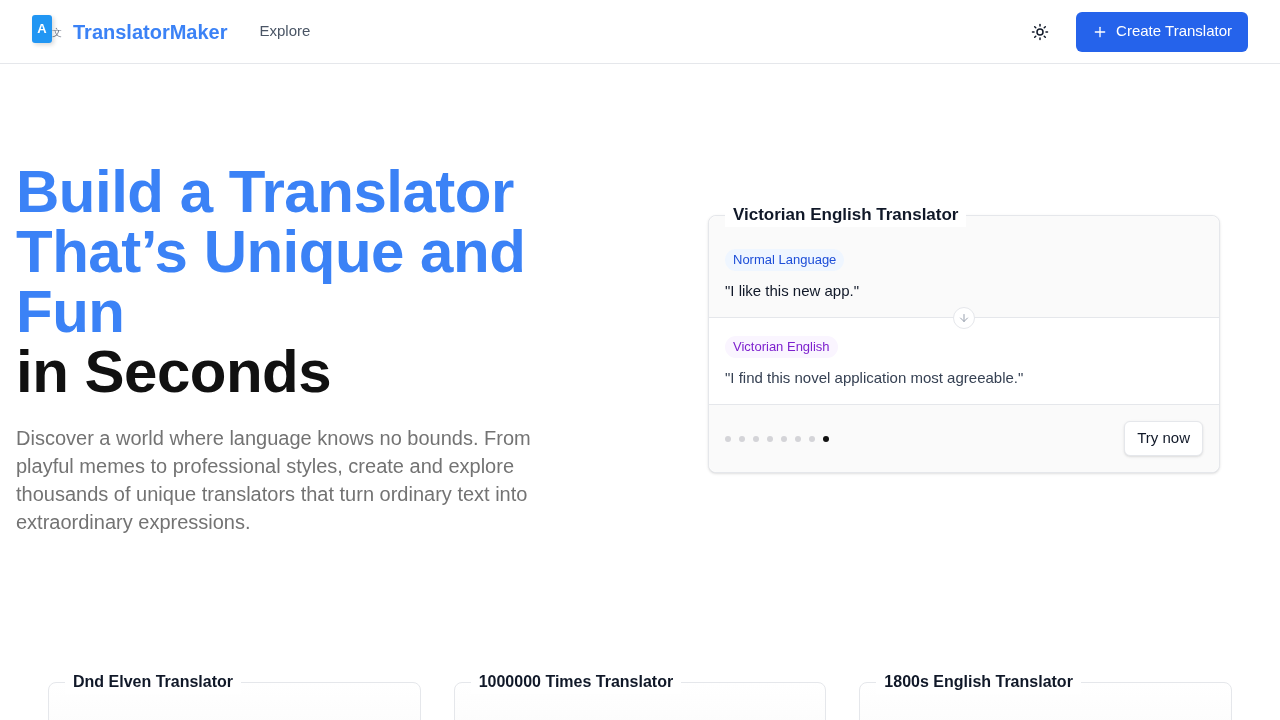  I want to click on source-text: "I like this new app.", so click(793, 291).